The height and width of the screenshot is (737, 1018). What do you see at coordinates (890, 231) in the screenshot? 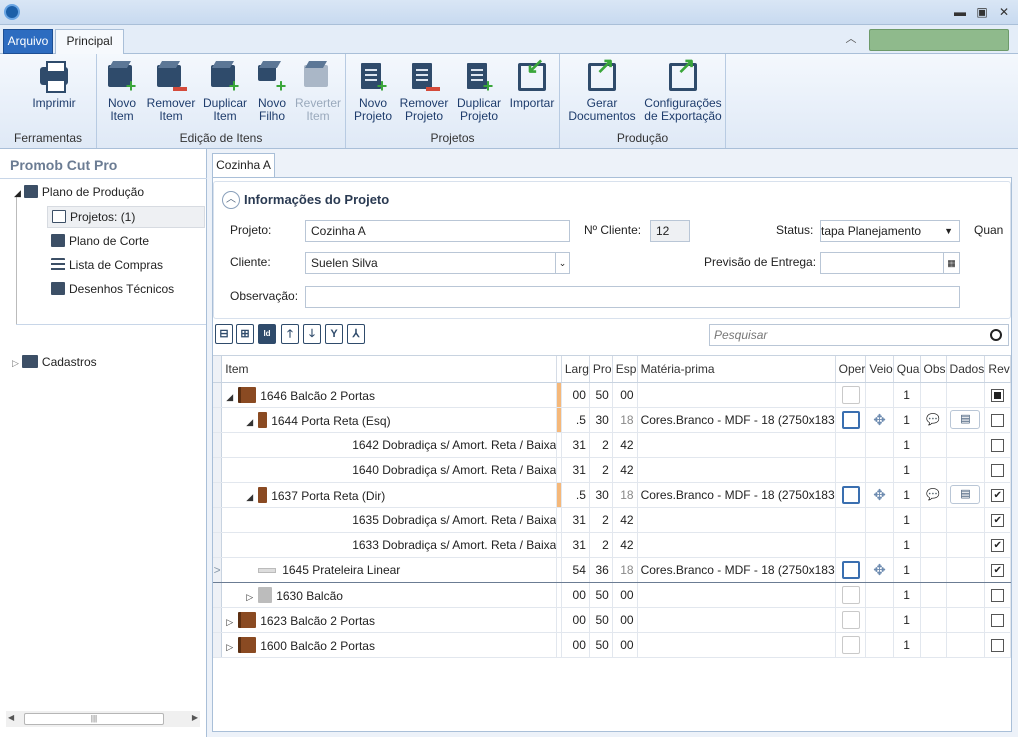
I see `status-dropdown: tapa Planejamento ▼` at bounding box center [890, 231].